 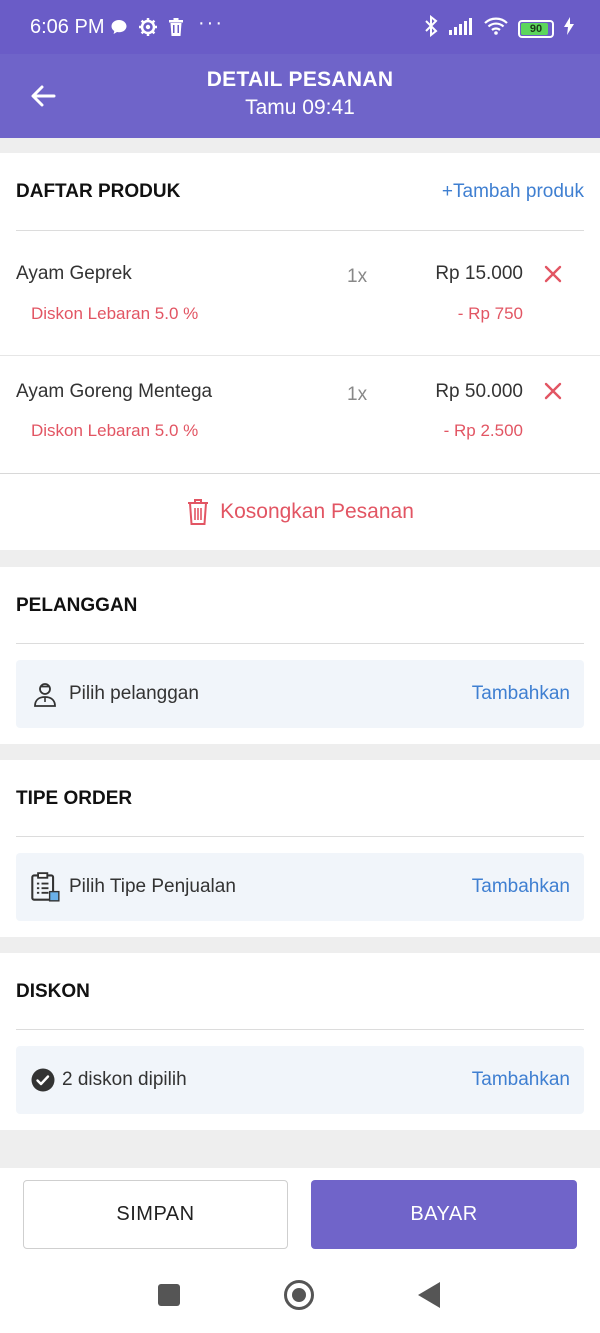 I want to click on section-title-customer: PELANGGAN, so click(x=77, y=605).